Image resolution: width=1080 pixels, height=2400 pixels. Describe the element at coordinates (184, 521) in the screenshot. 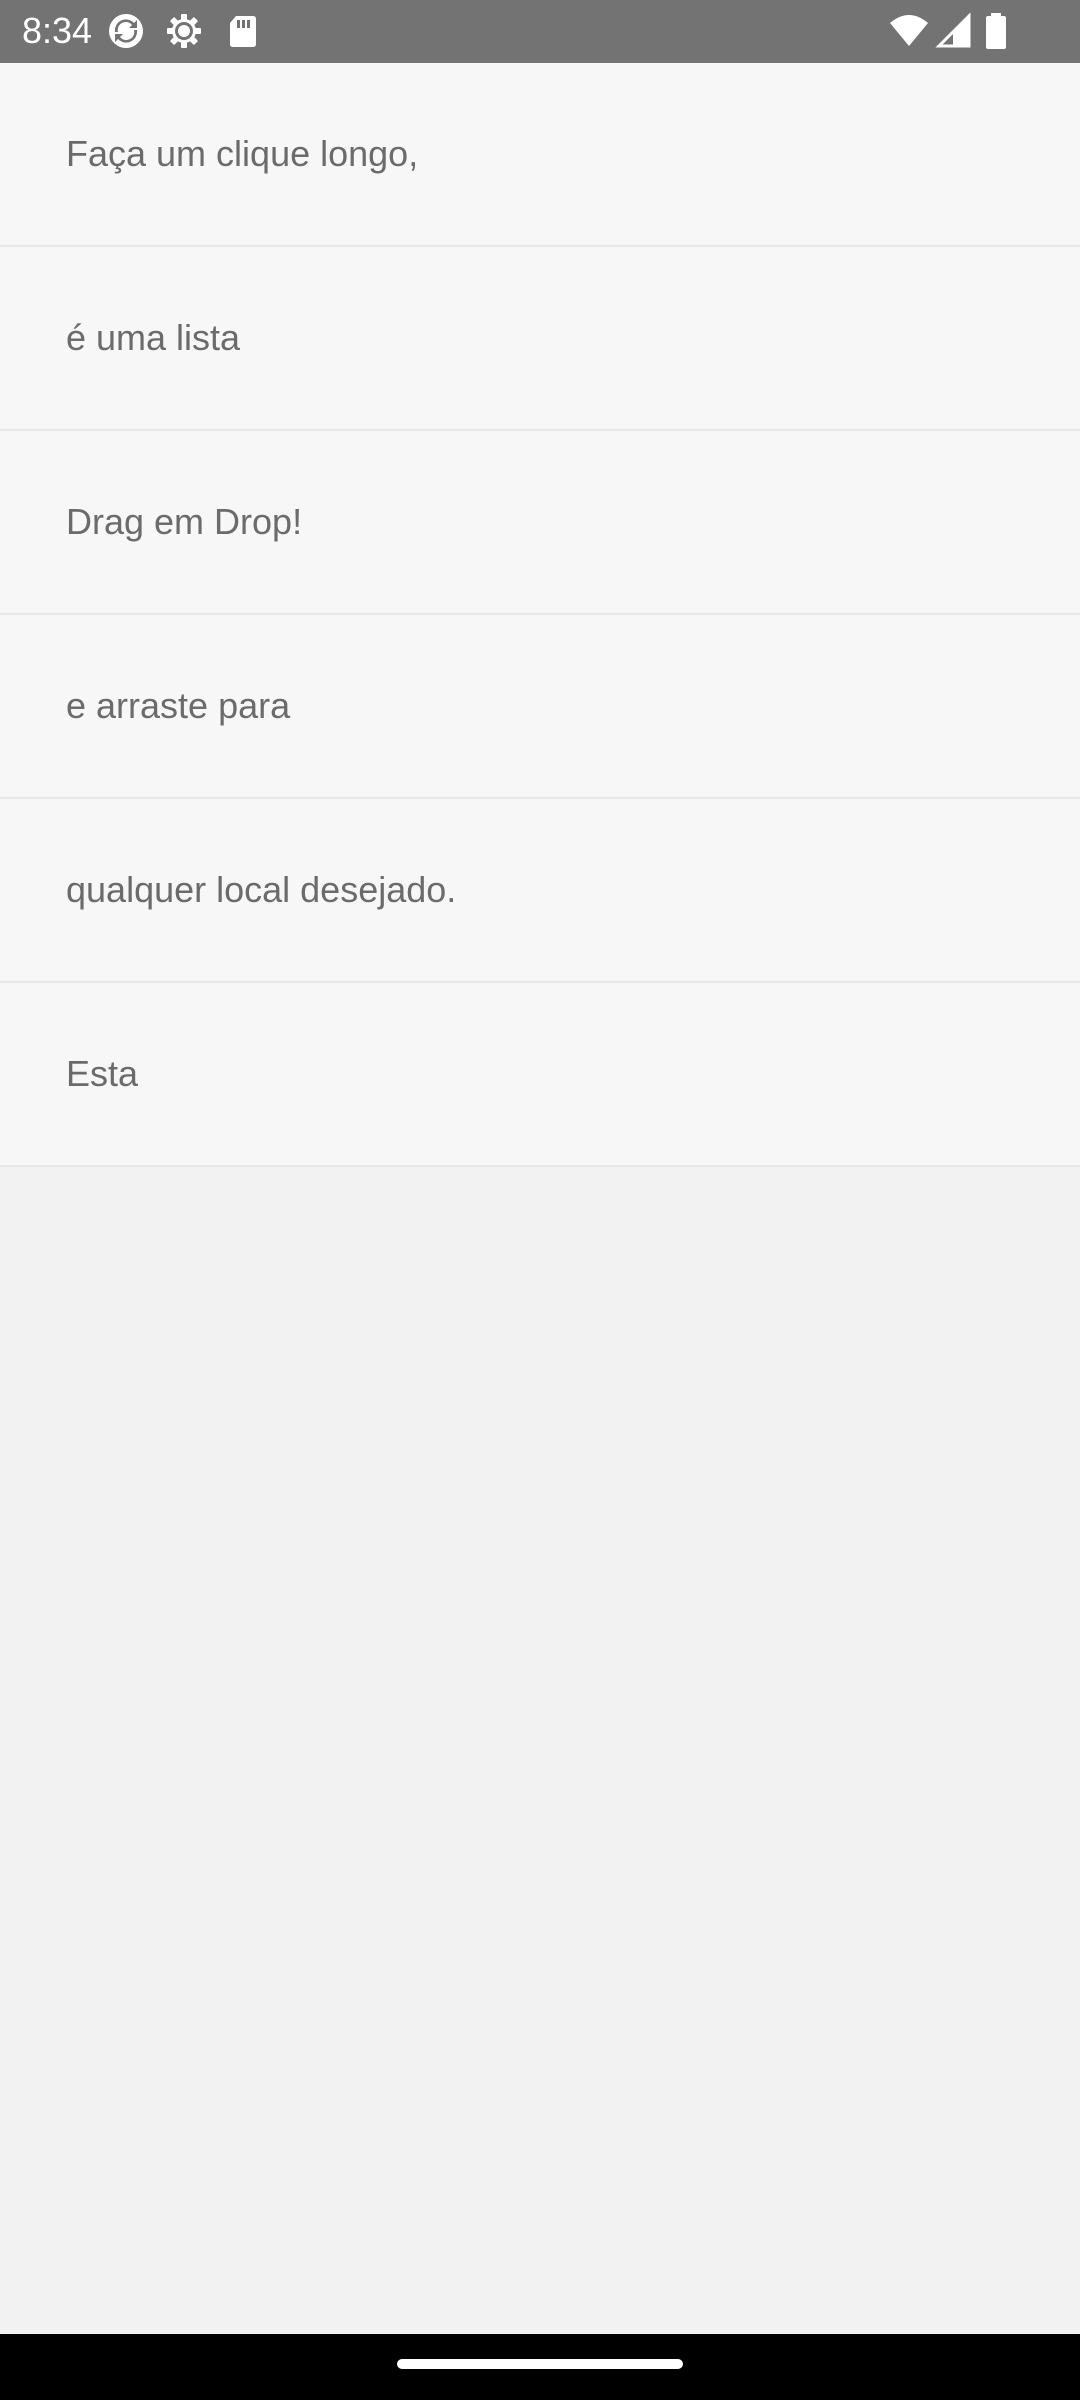

I see `list-item-label: Drag em Drop!` at that location.